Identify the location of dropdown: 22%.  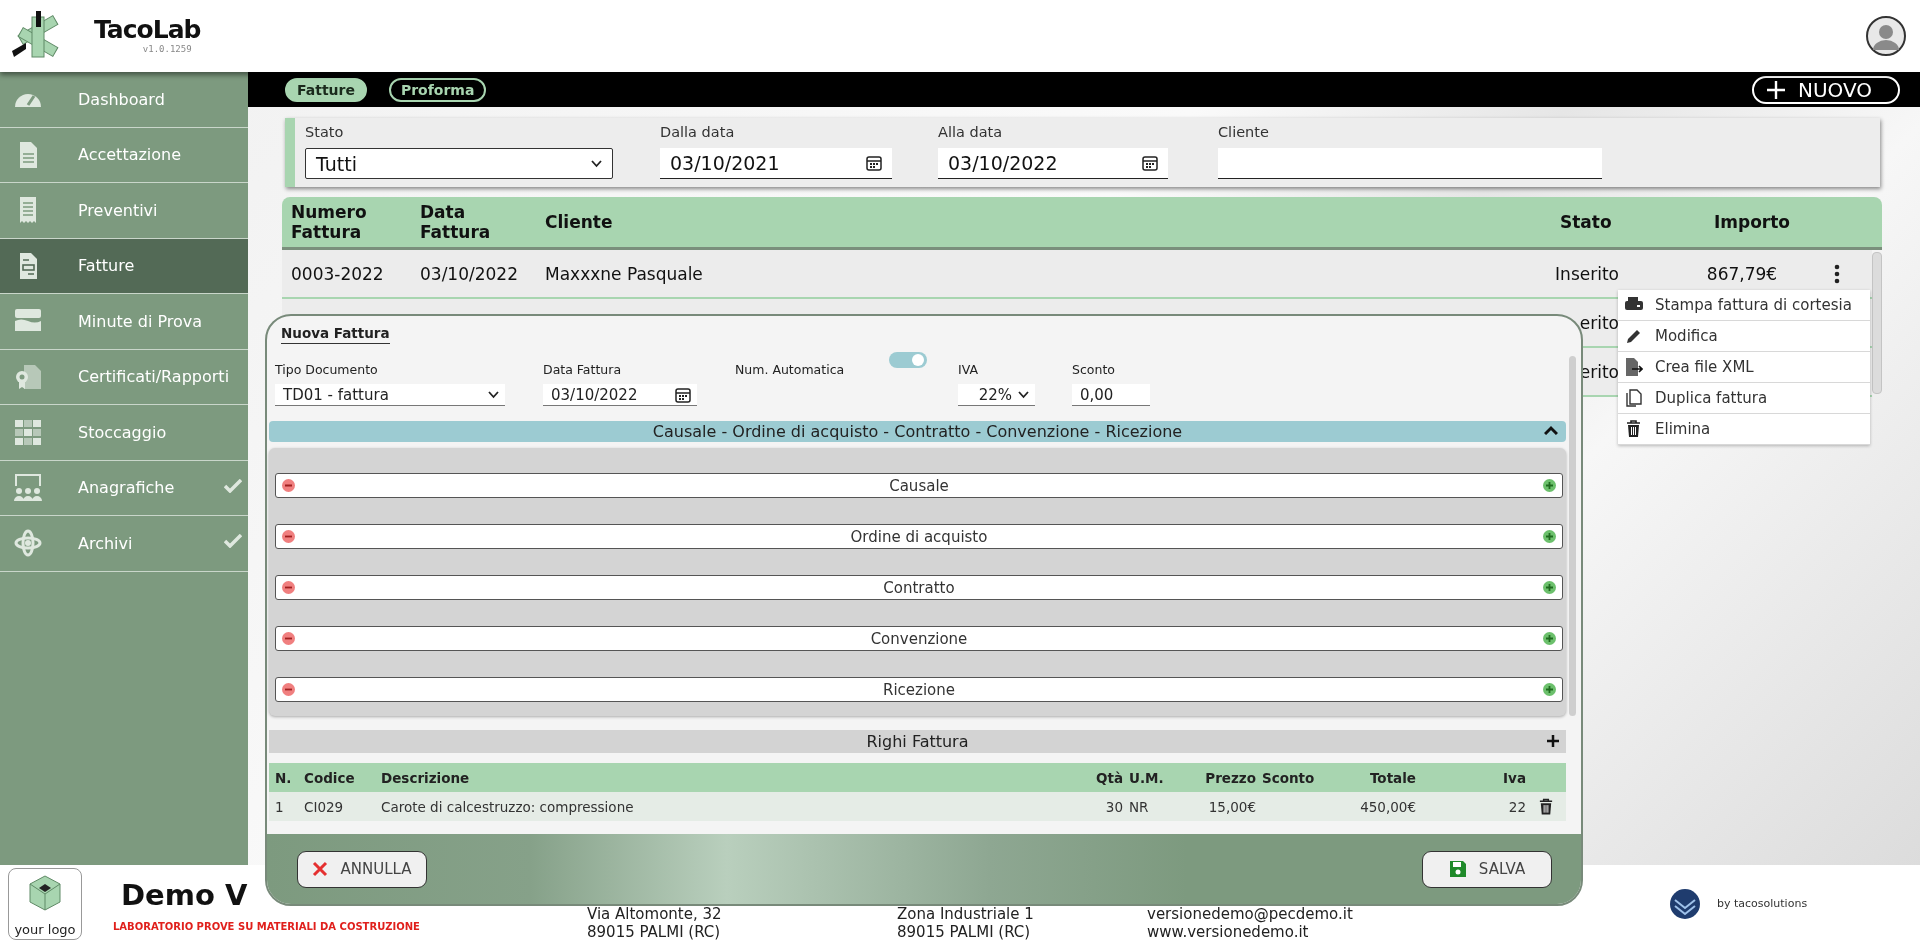
(996, 395).